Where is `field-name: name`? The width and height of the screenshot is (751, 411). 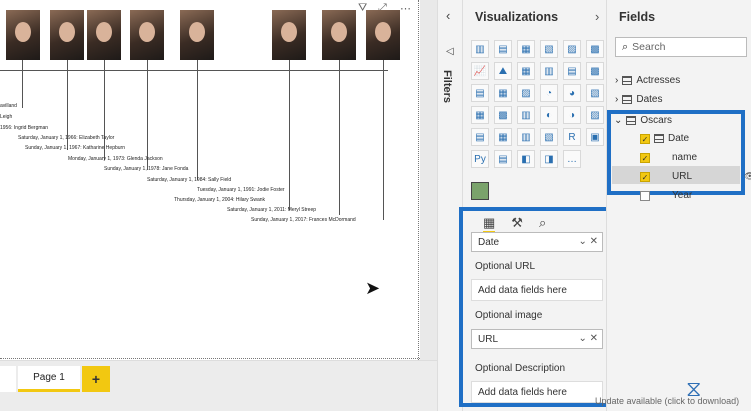 field-name: name is located at coordinates (685, 157).